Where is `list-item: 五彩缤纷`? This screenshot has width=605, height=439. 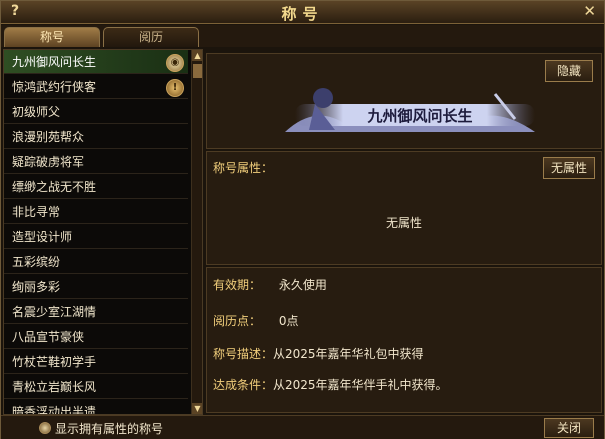 list-item: 五彩缤纷 is located at coordinates (96, 262).